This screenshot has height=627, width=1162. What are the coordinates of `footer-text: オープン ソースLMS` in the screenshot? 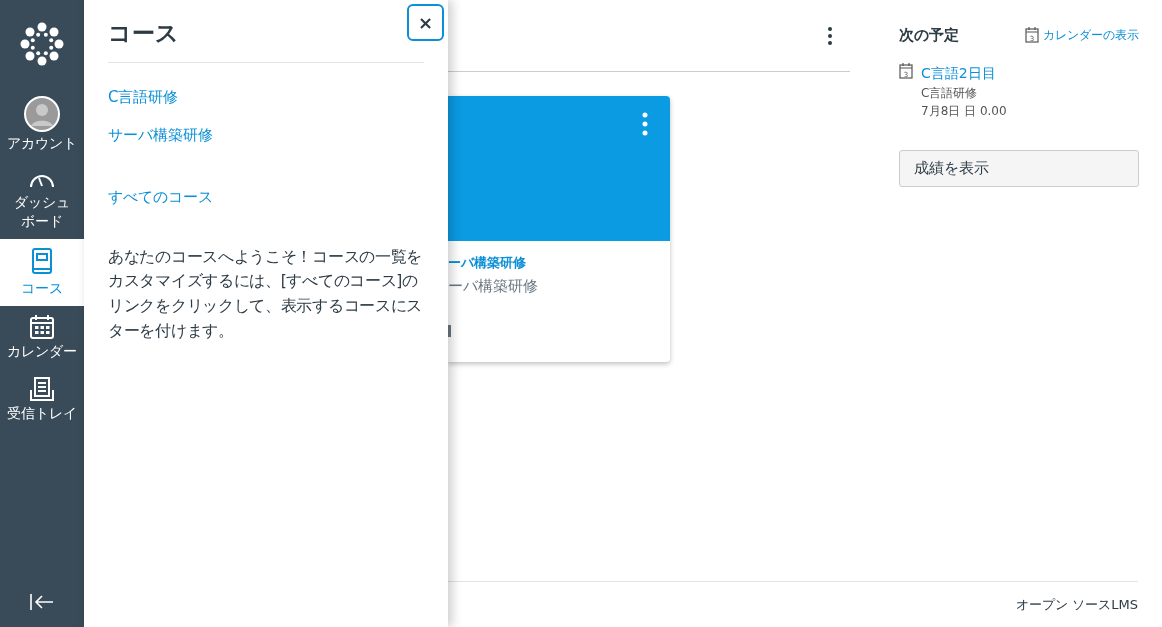 It's located at (1077, 604).